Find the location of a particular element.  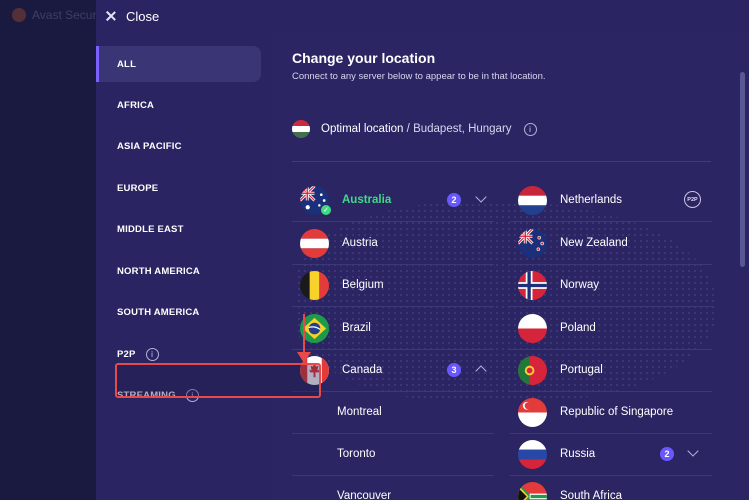

location-name: Brazil is located at coordinates (356, 328).